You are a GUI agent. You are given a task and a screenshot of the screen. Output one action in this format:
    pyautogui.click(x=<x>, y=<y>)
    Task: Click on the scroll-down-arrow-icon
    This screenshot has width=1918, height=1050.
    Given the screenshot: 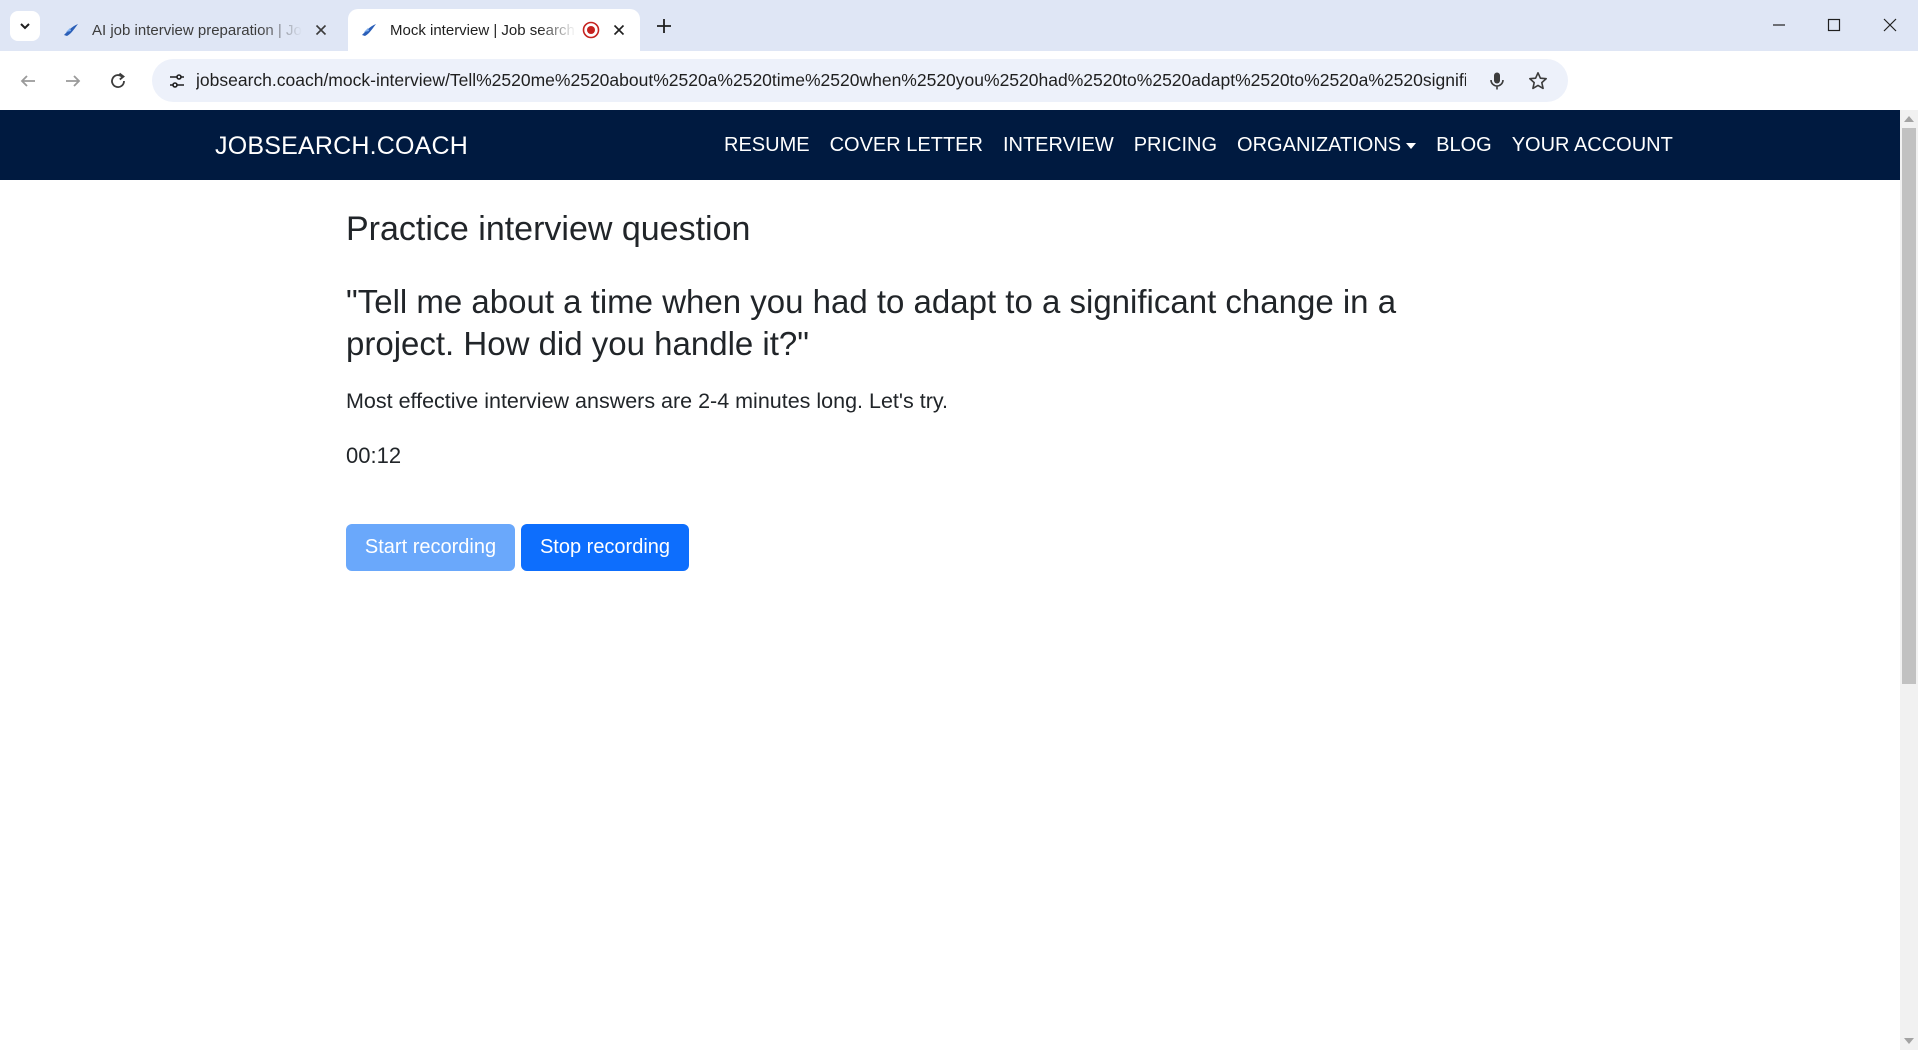 What is the action you would take?
    pyautogui.click(x=1909, y=1041)
    